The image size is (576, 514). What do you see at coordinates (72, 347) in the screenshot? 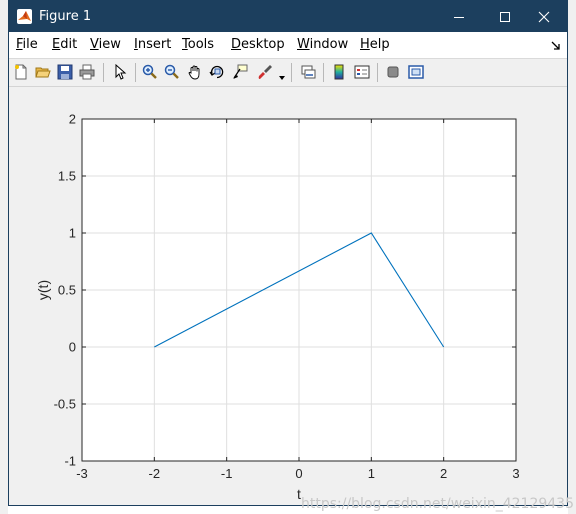
I see `y-tick-label: 0` at bounding box center [72, 347].